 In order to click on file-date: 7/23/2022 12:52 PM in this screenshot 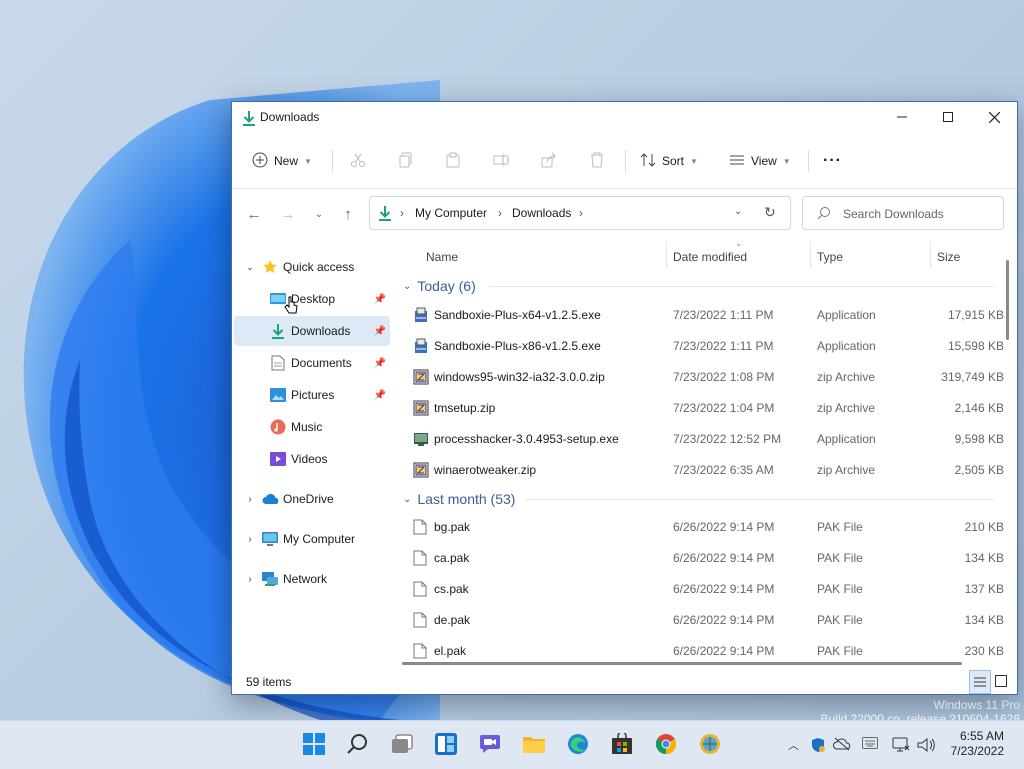, I will do `click(727, 439)`.